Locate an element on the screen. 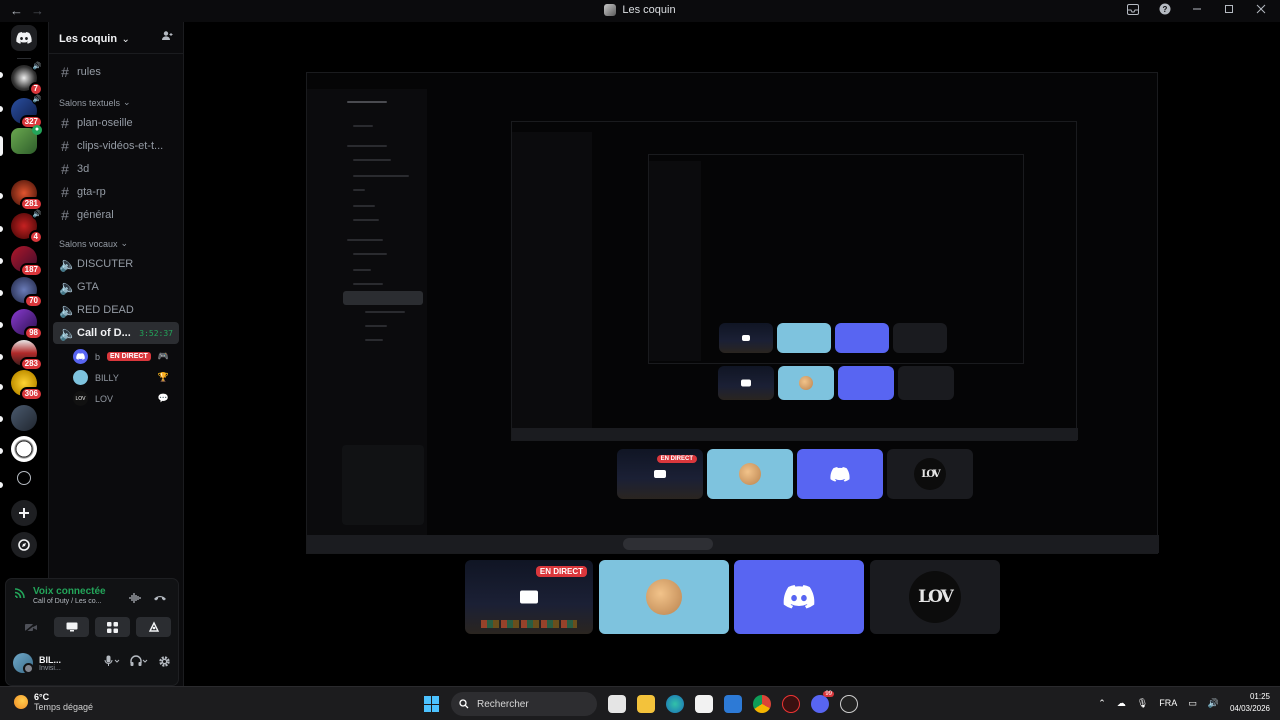 The width and height of the screenshot is (1280, 720). title-bar: ← → Les coquin ? is located at coordinates (640, 11).